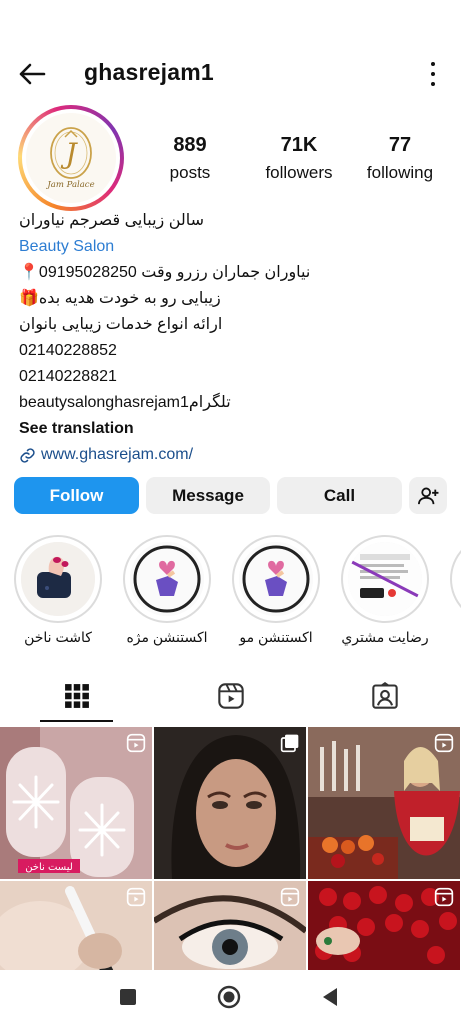 The width and height of the screenshot is (461, 1024). Describe the element at coordinates (234, 247) in the screenshot. I see `bio-category: Beauty Salon` at that location.